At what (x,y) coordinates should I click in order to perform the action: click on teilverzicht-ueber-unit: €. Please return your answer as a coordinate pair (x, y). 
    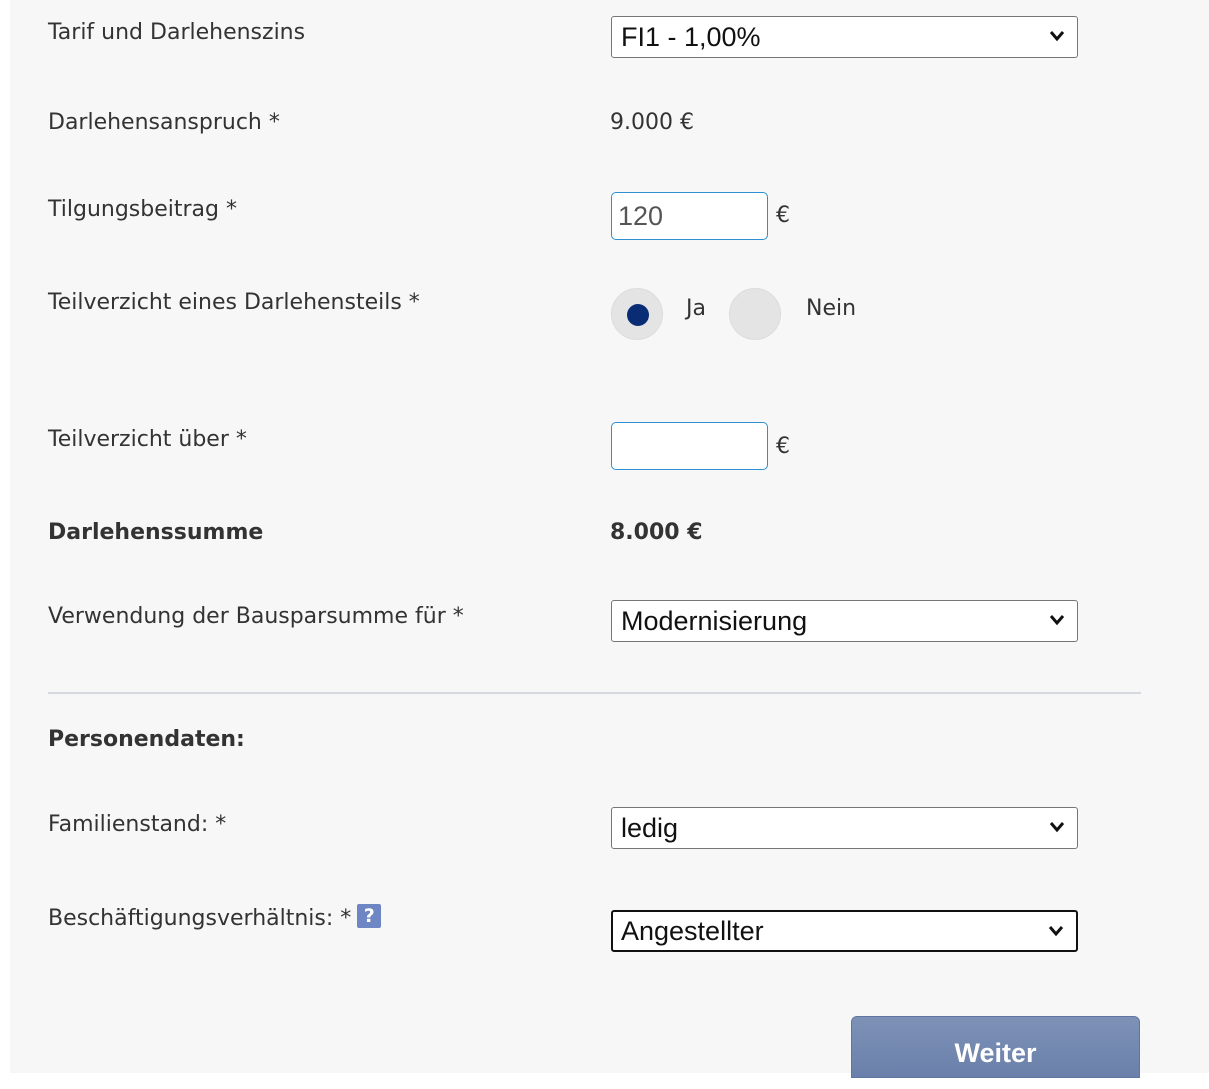
    Looking at the image, I should click on (783, 446).